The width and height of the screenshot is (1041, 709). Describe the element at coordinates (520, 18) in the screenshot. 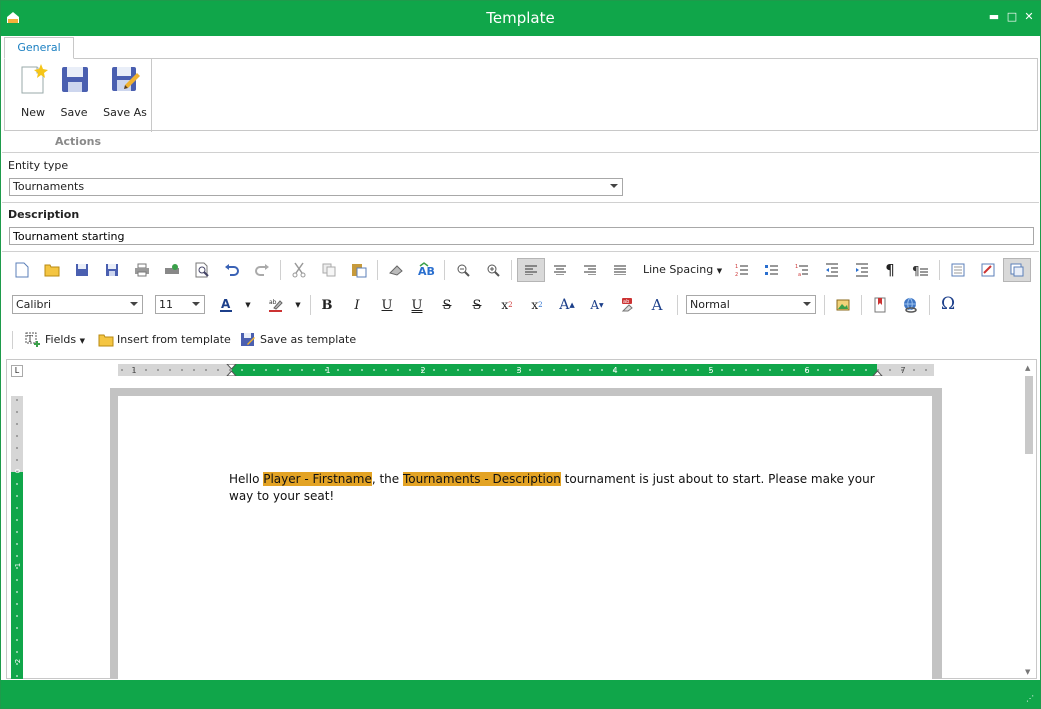

I see `window-title: Template` at that location.